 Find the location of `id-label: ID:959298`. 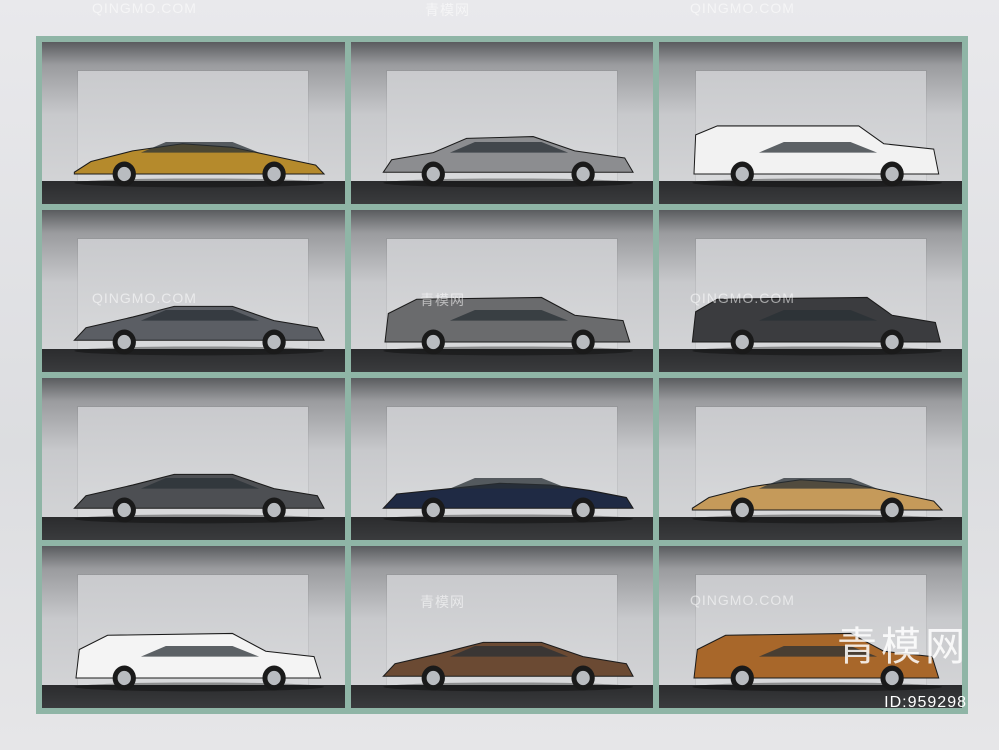

id-label: ID:959298 is located at coordinates (925, 702).